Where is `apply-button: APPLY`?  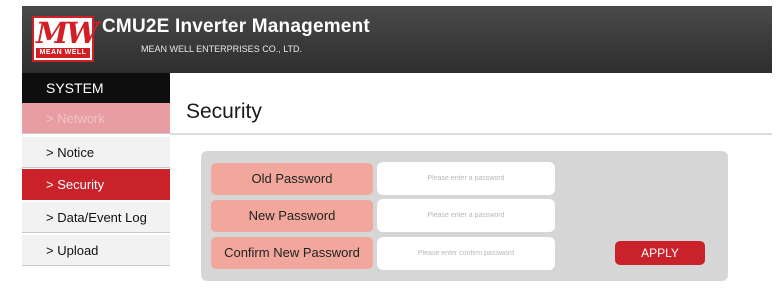
apply-button: APPLY is located at coordinates (660, 253).